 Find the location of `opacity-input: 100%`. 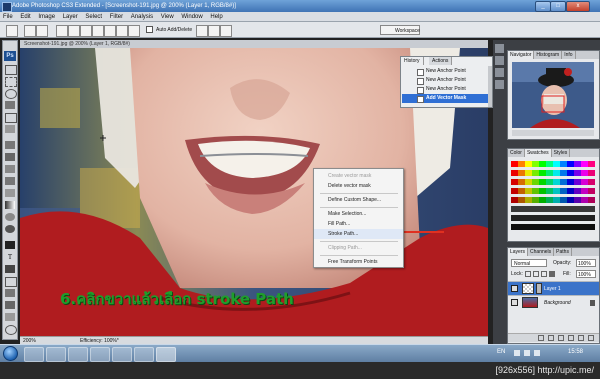

opacity-input: 100% is located at coordinates (586, 263).